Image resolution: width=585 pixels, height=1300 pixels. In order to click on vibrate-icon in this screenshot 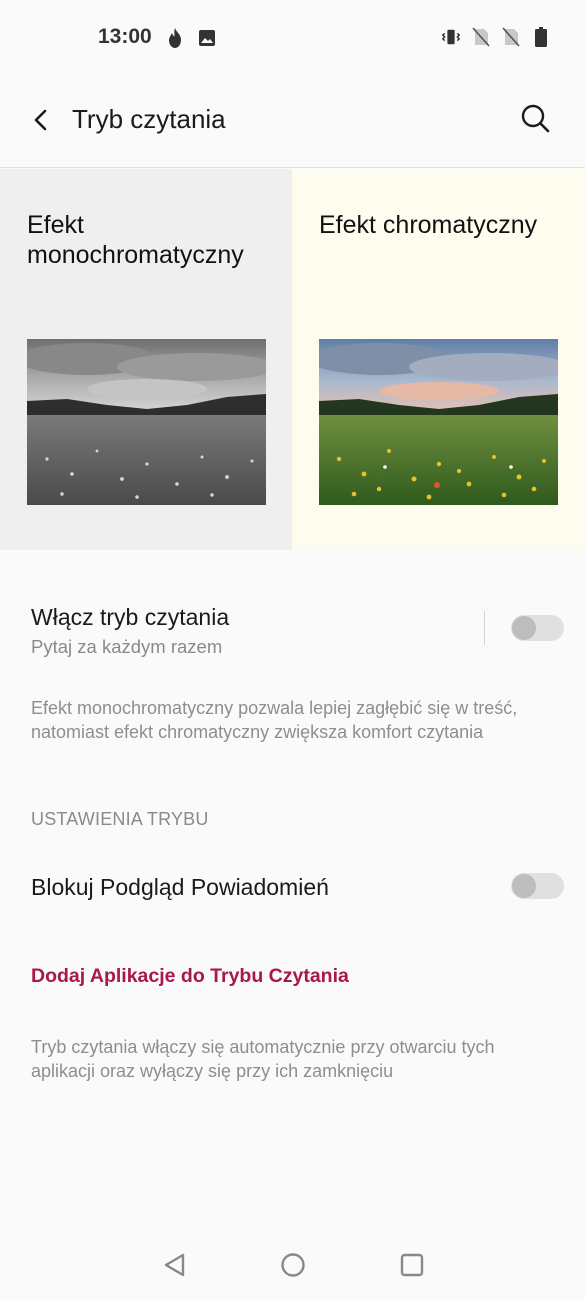, I will do `click(451, 37)`.